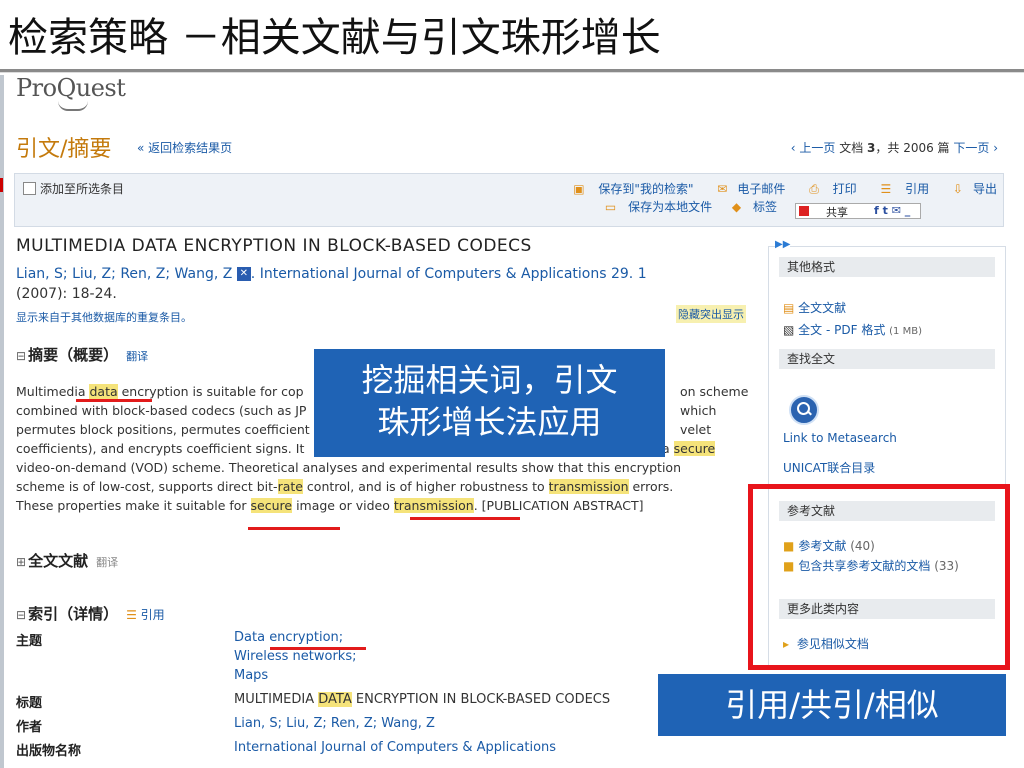 This screenshot has height=768, width=1024. I want to click on authors-link: Lian, S; Liu, Z; Ren, Z; Wang, Z, so click(124, 274).